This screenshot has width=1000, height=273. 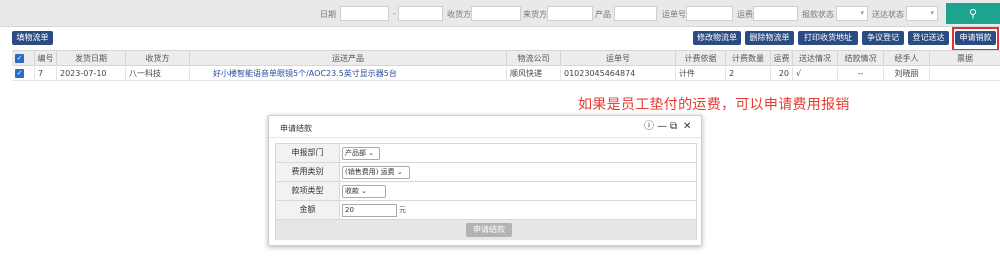 What do you see at coordinates (687, 127) in the screenshot?
I see `close-icon: ✕` at bounding box center [687, 127].